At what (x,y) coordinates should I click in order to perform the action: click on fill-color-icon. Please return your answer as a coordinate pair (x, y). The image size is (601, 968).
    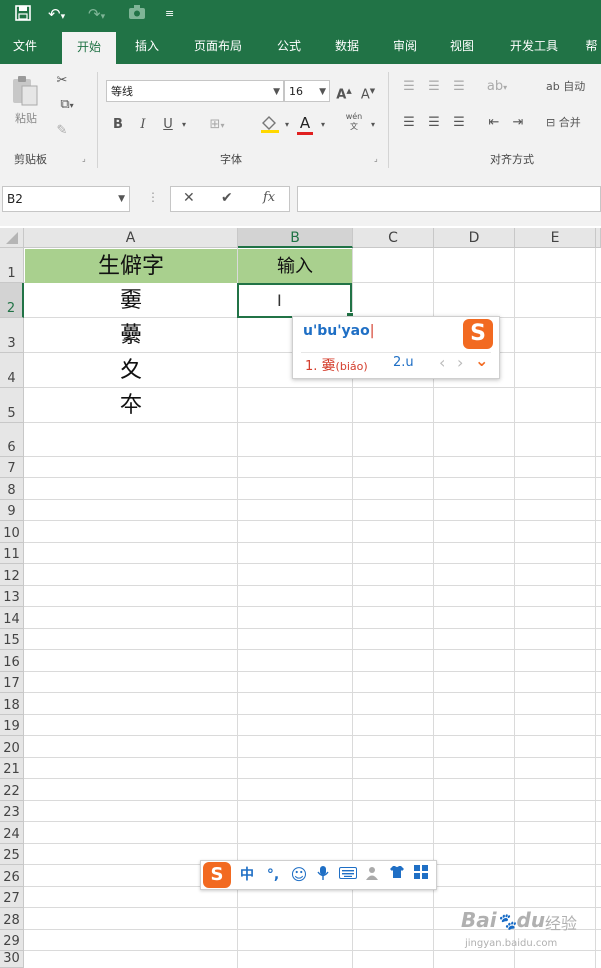
    Looking at the image, I should click on (270, 127).